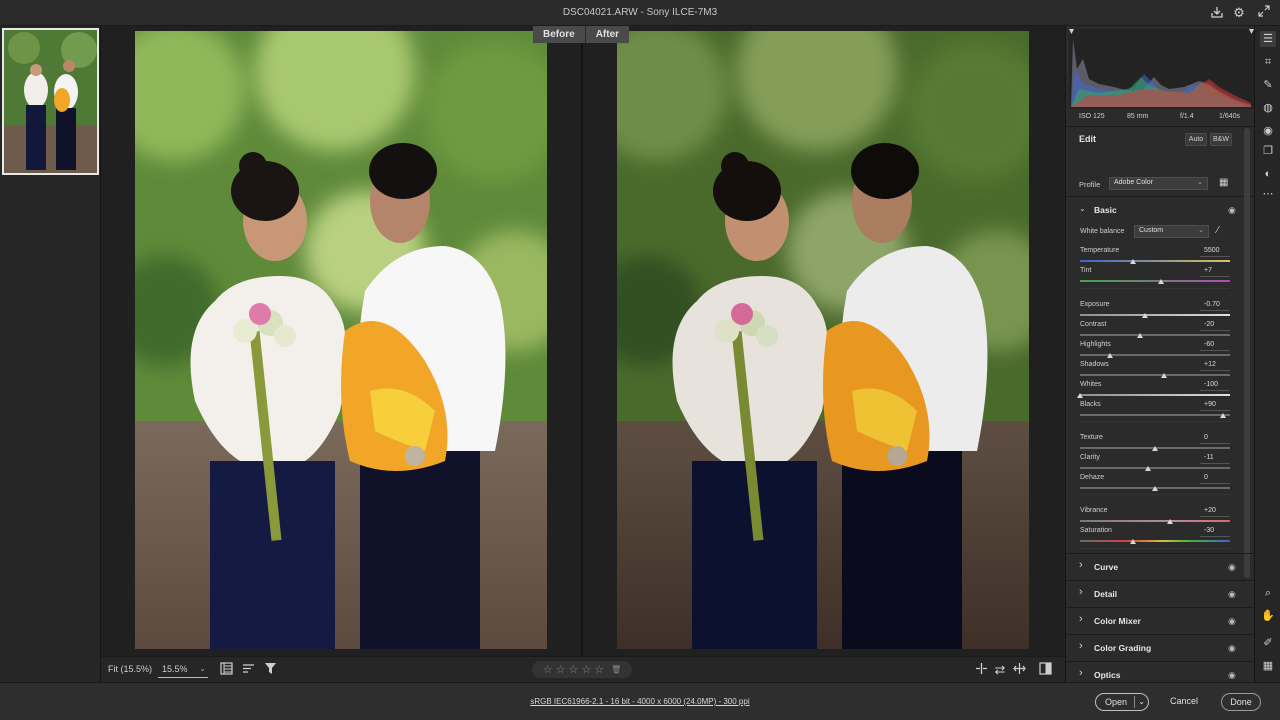 This screenshot has width=1280, height=720. What do you see at coordinates (1093, 324) in the screenshot?
I see `contrast-label: Contrast` at bounding box center [1093, 324].